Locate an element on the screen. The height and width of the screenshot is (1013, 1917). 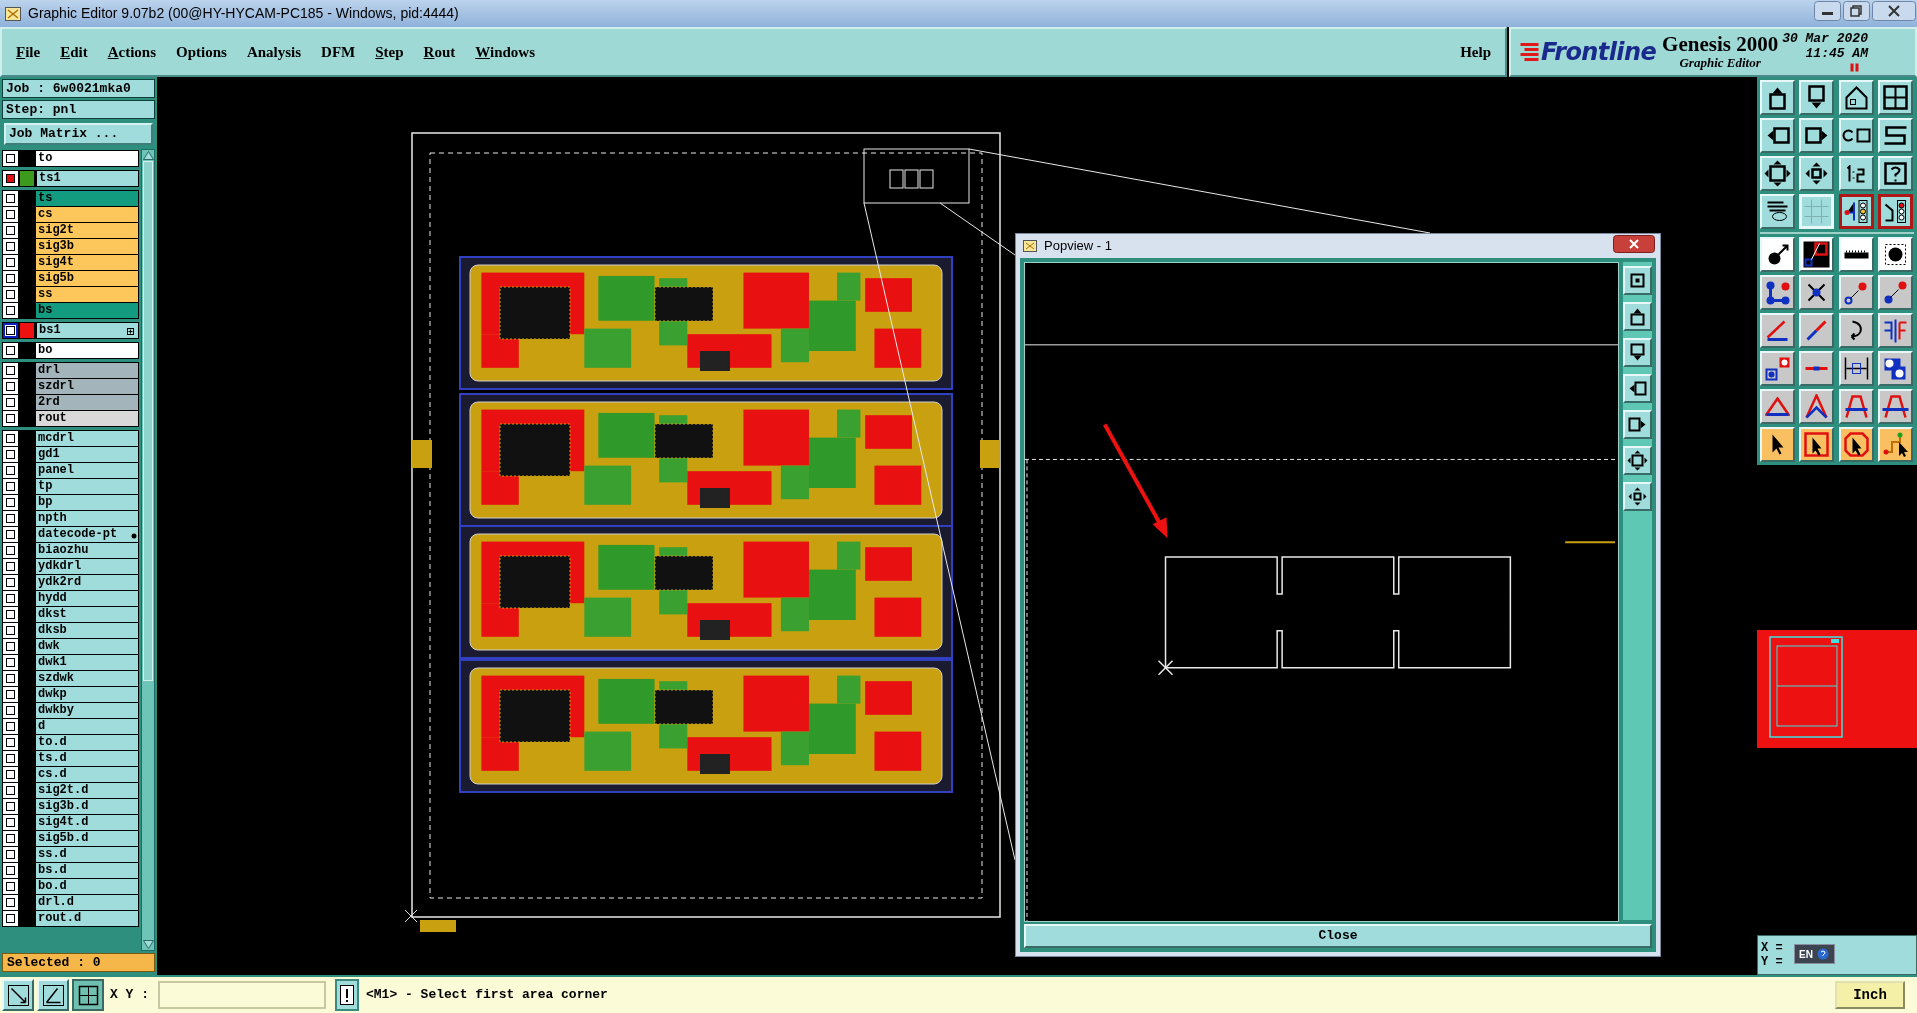
layer-row: drl is located at coordinates (87, 370).